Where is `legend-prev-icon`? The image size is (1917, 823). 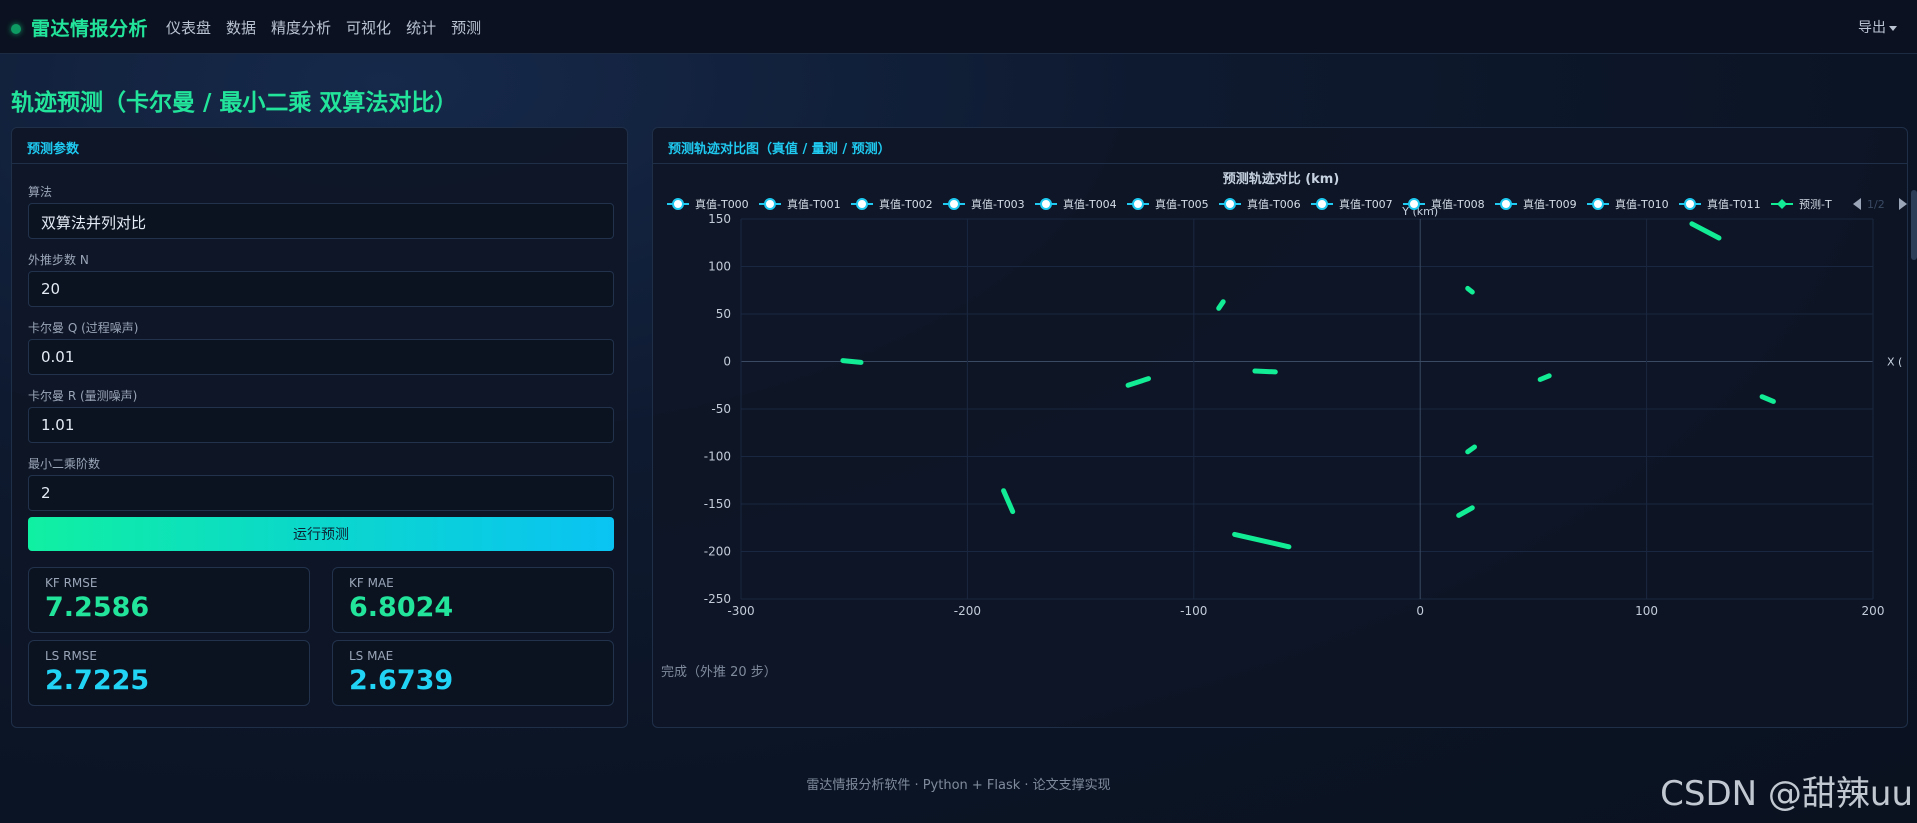 legend-prev-icon is located at coordinates (1857, 204).